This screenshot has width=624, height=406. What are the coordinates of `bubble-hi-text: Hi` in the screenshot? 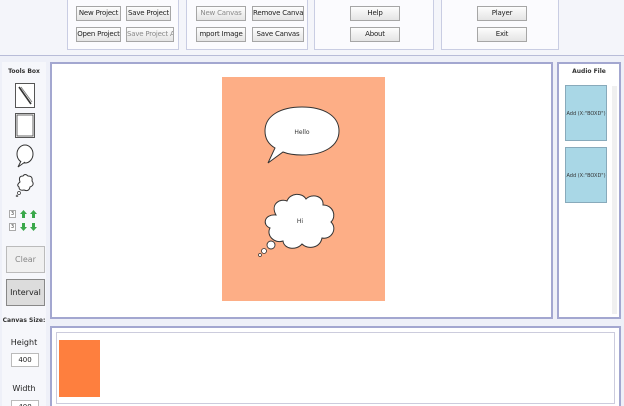 It's located at (300, 221).